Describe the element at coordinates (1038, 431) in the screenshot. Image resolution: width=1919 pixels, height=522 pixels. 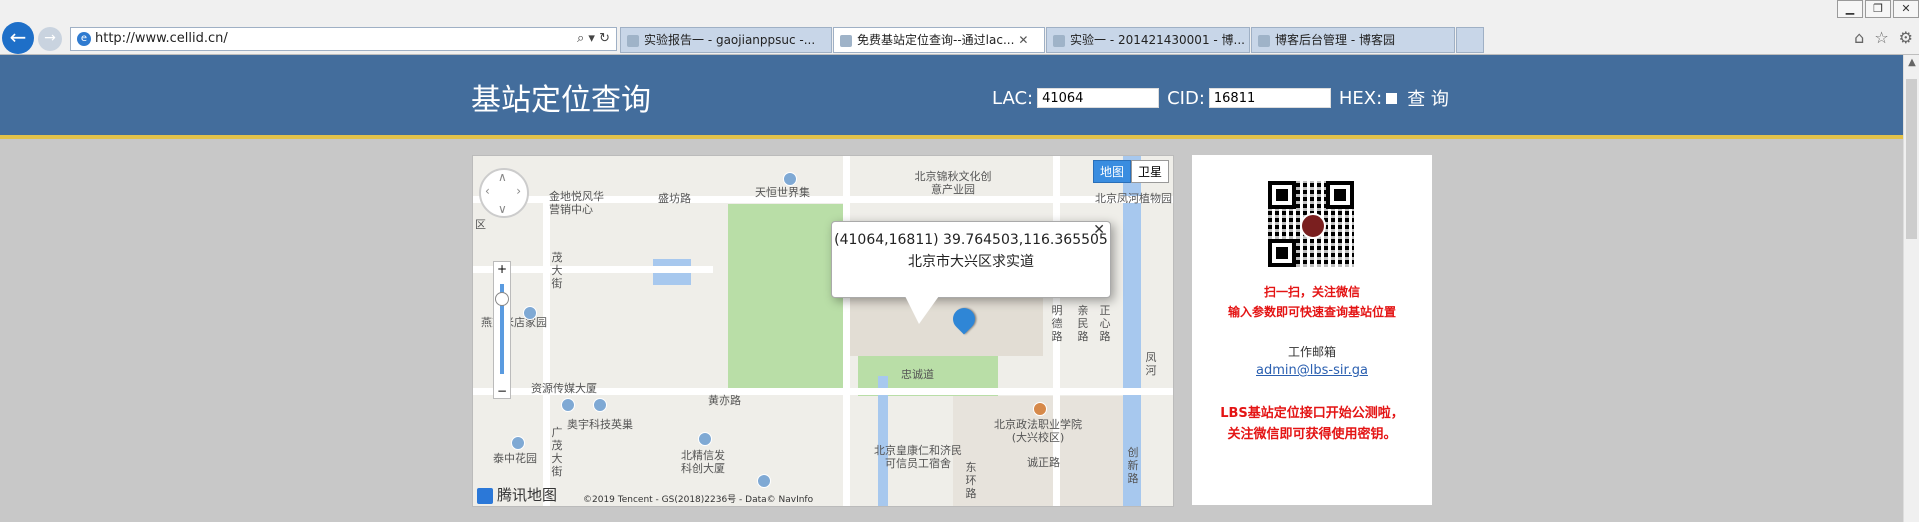
I see `map-label: 北京政法职业学院(大兴校区)` at that location.